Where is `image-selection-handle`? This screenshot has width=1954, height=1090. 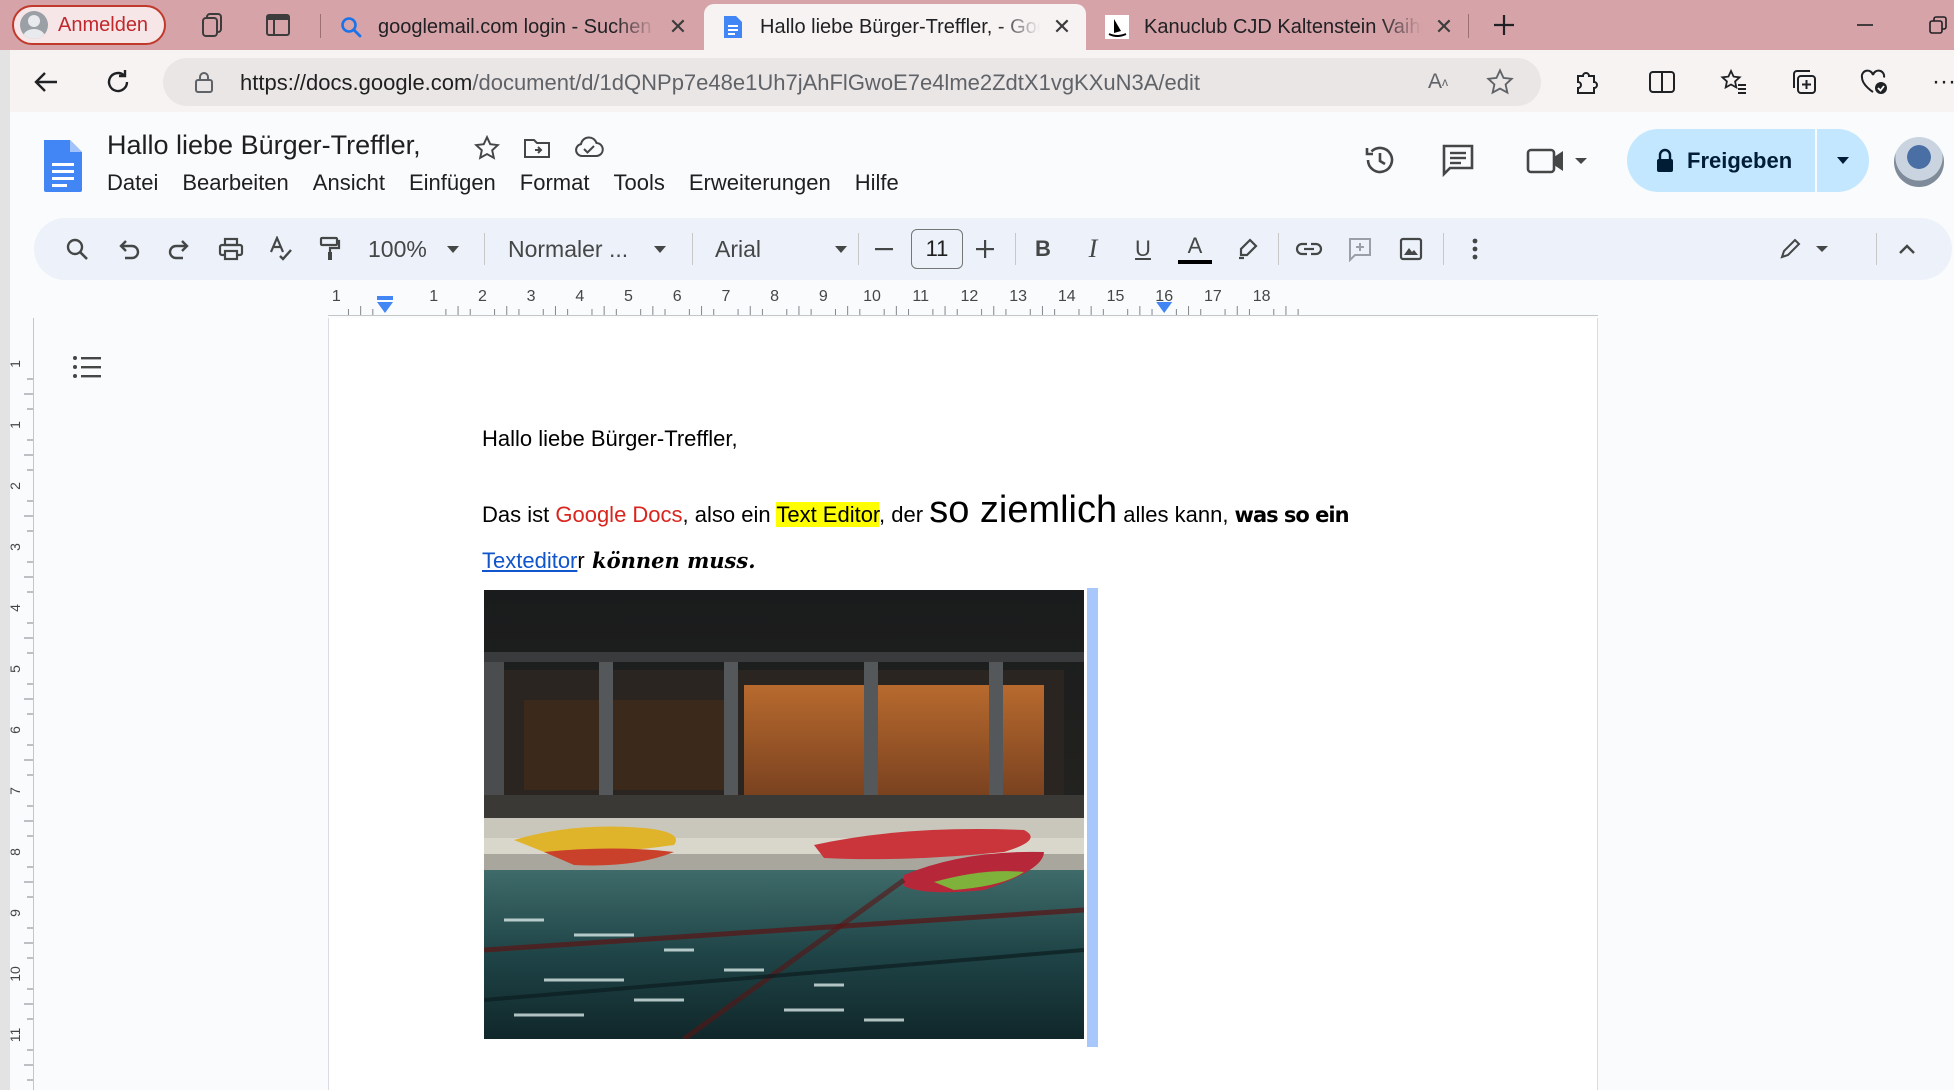 image-selection-handle is located at coordinates (1092, 817).